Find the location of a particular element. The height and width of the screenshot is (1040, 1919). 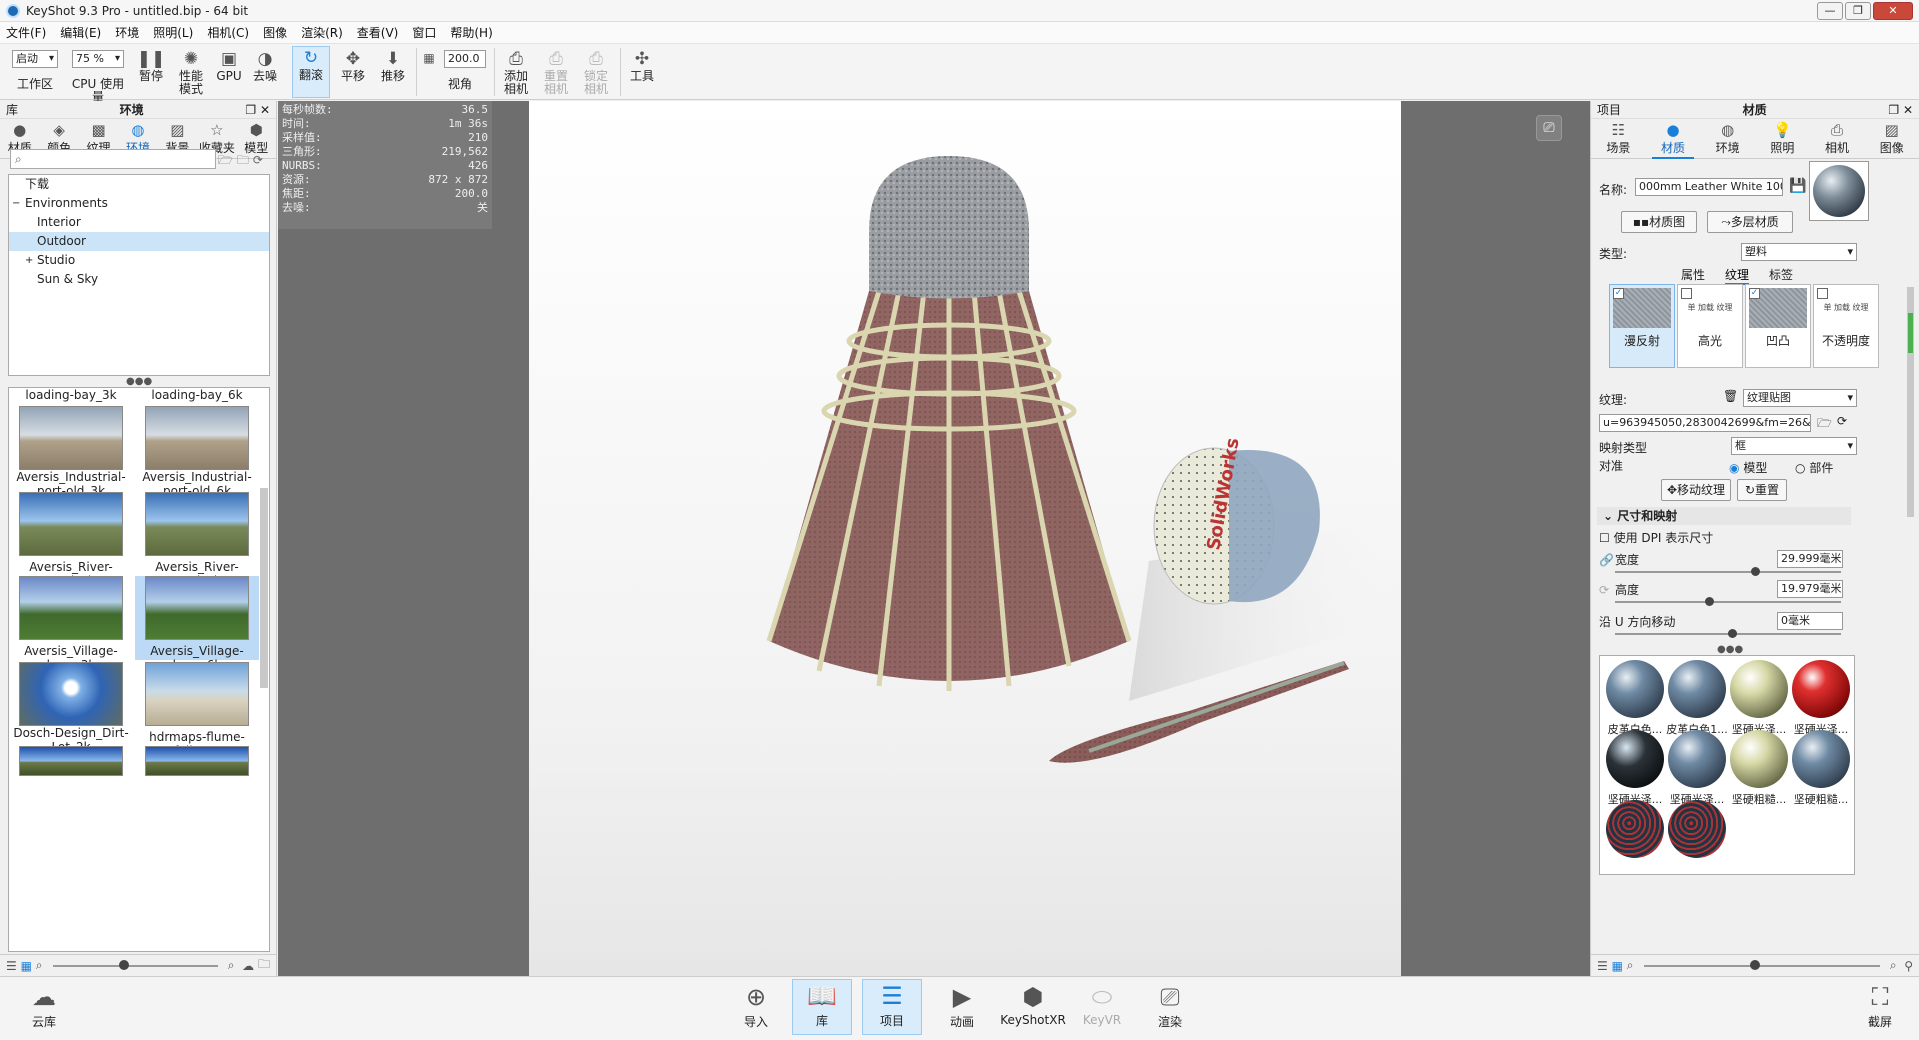

height-input: 19.979毫米 is located at coordinates (1810, 589).